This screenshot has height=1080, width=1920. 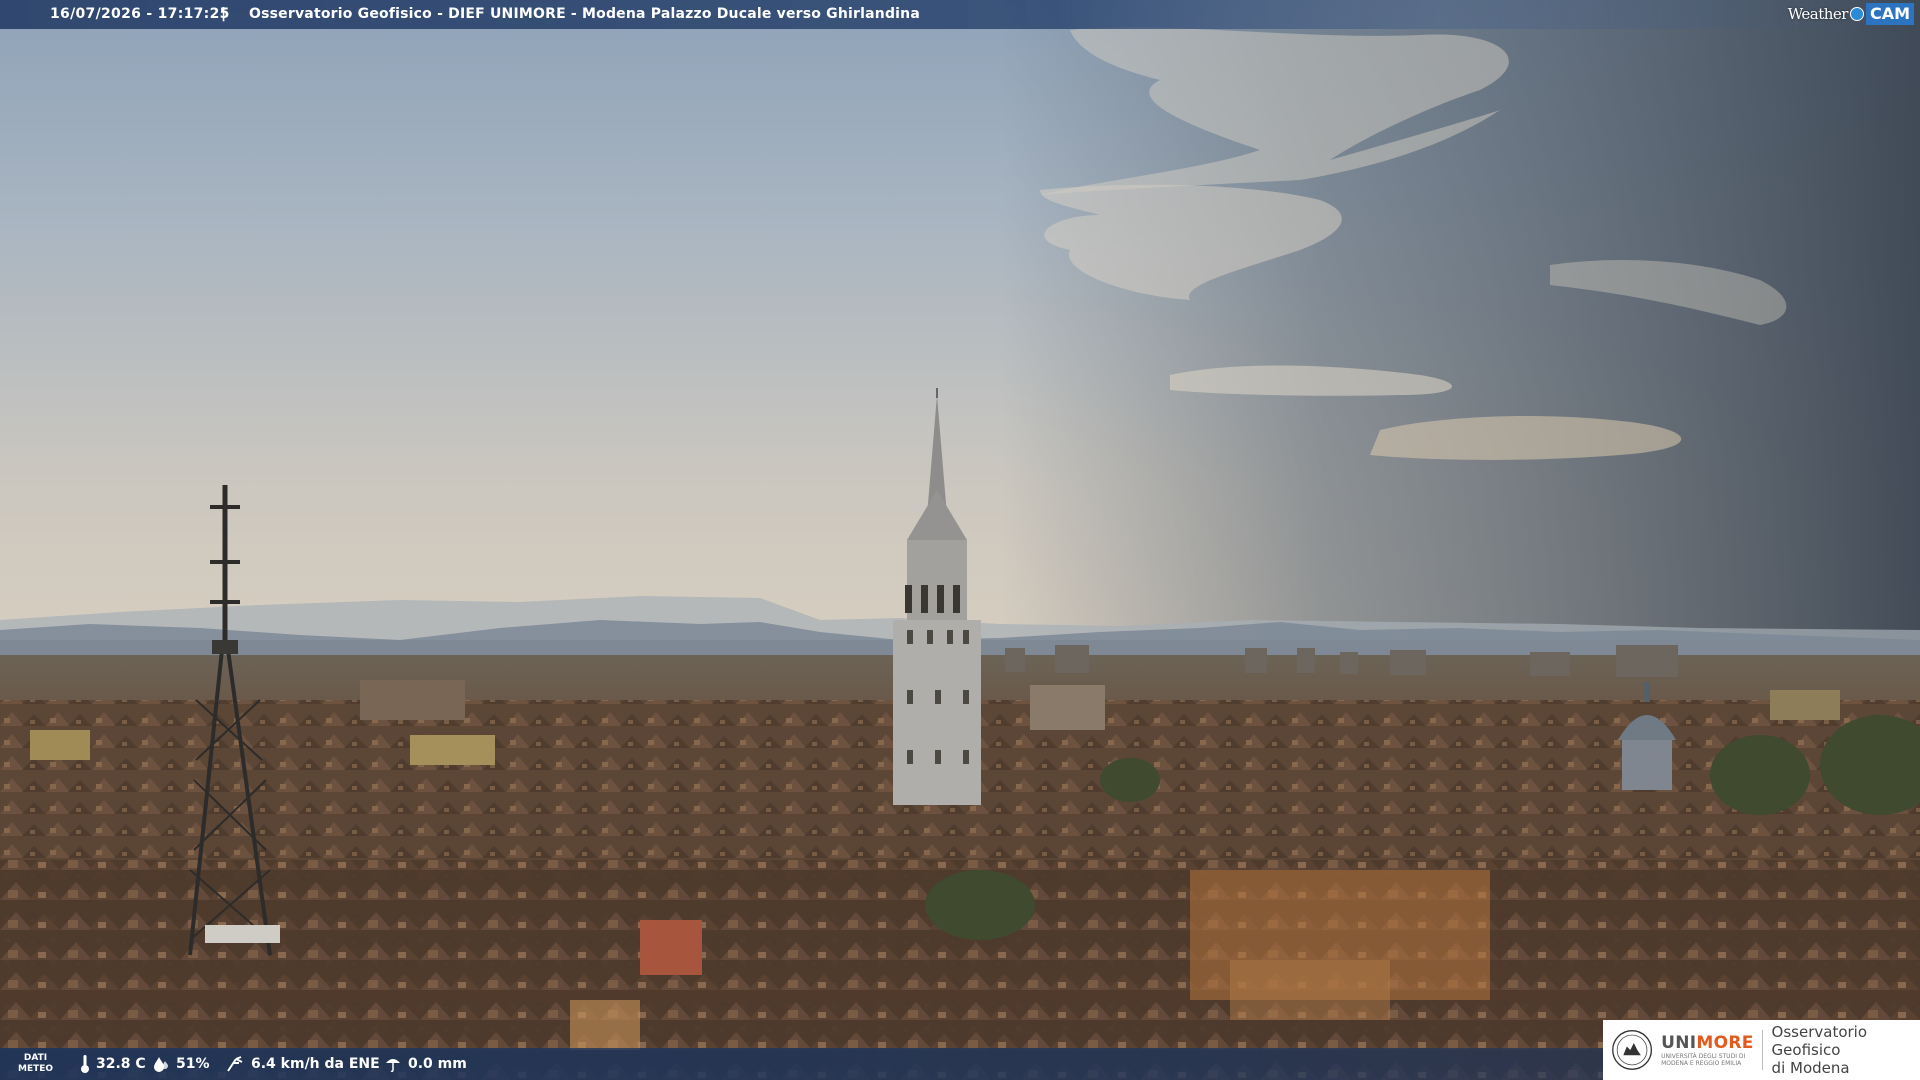 I want to click on meteo-label-line1: DATI, so click(x=35, y=1058).